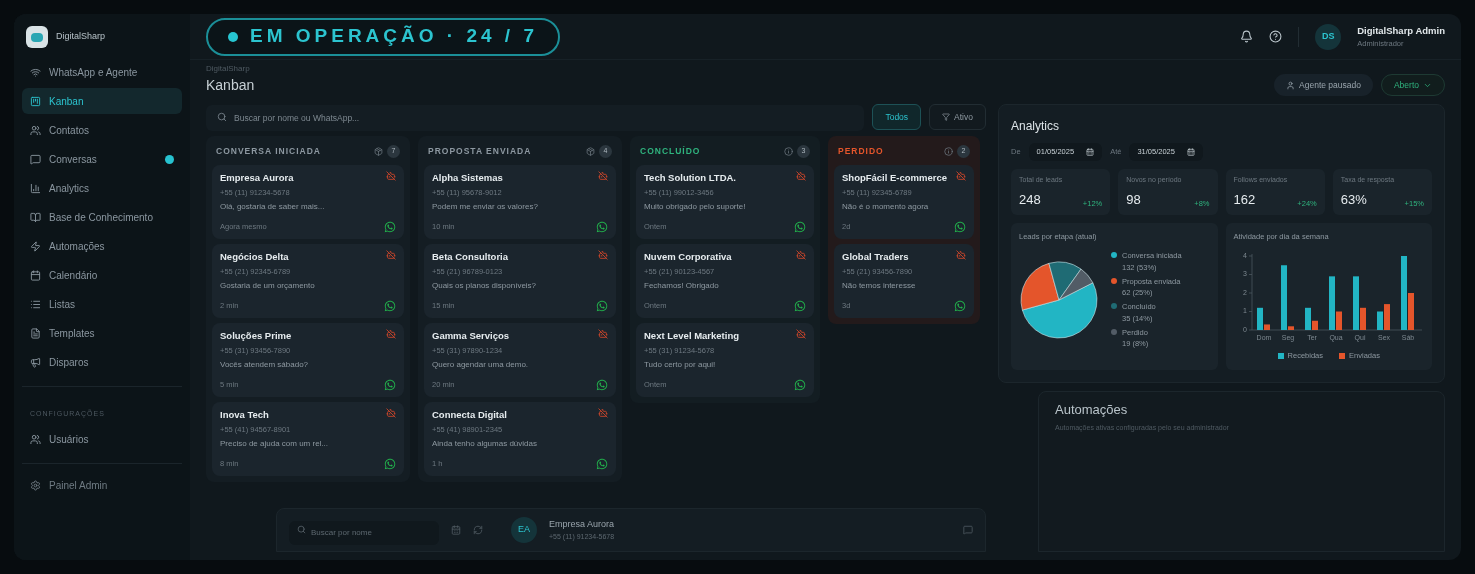  What do you see at coordinates (590, 151) in the screenshot?
I see `box-icon` at bounding box center [590, 151].